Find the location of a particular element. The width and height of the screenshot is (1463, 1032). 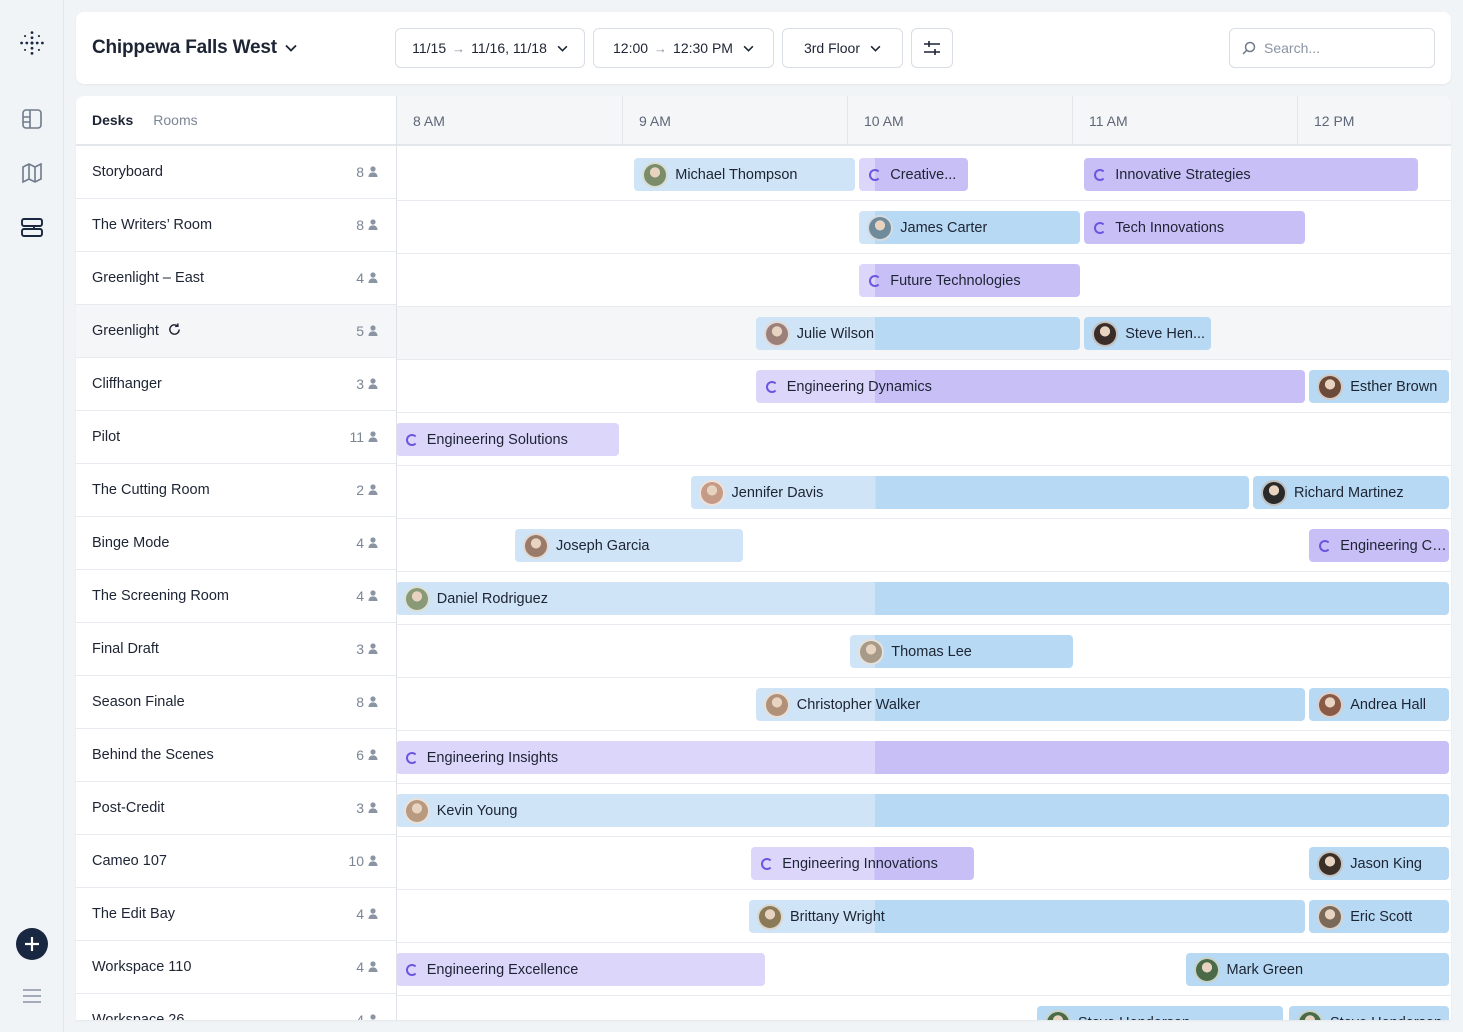

person-booking: Joseph Garcia is located at coordinates (629, 545).